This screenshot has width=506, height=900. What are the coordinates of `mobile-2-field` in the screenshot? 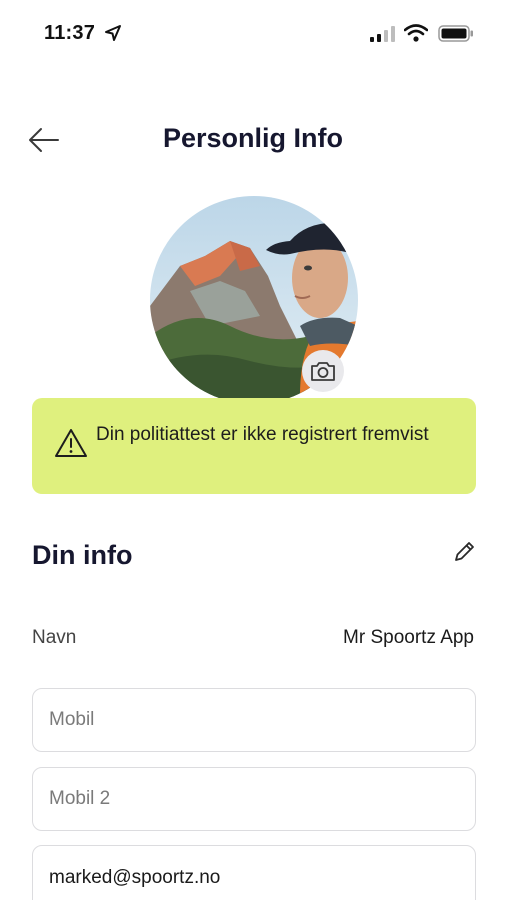 It's located at (254, 799).